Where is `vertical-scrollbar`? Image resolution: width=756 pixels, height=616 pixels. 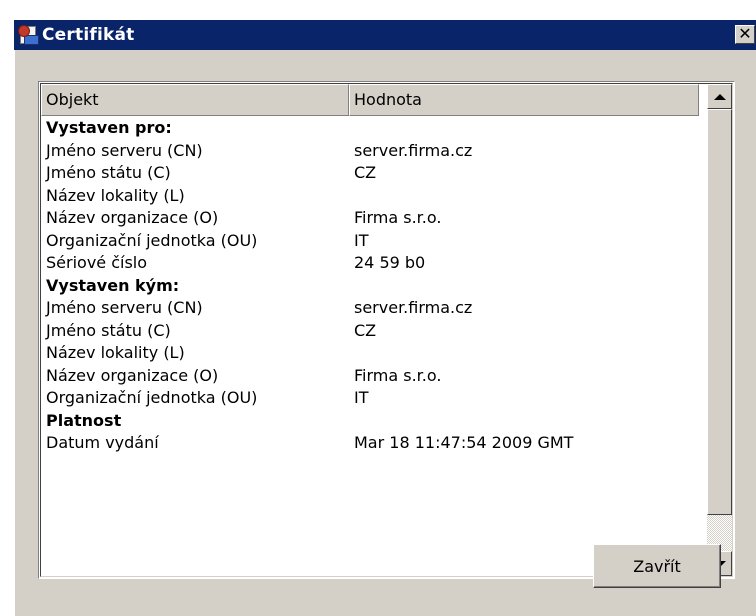 vertical-scrollbar is located at coordinates (719, 330).